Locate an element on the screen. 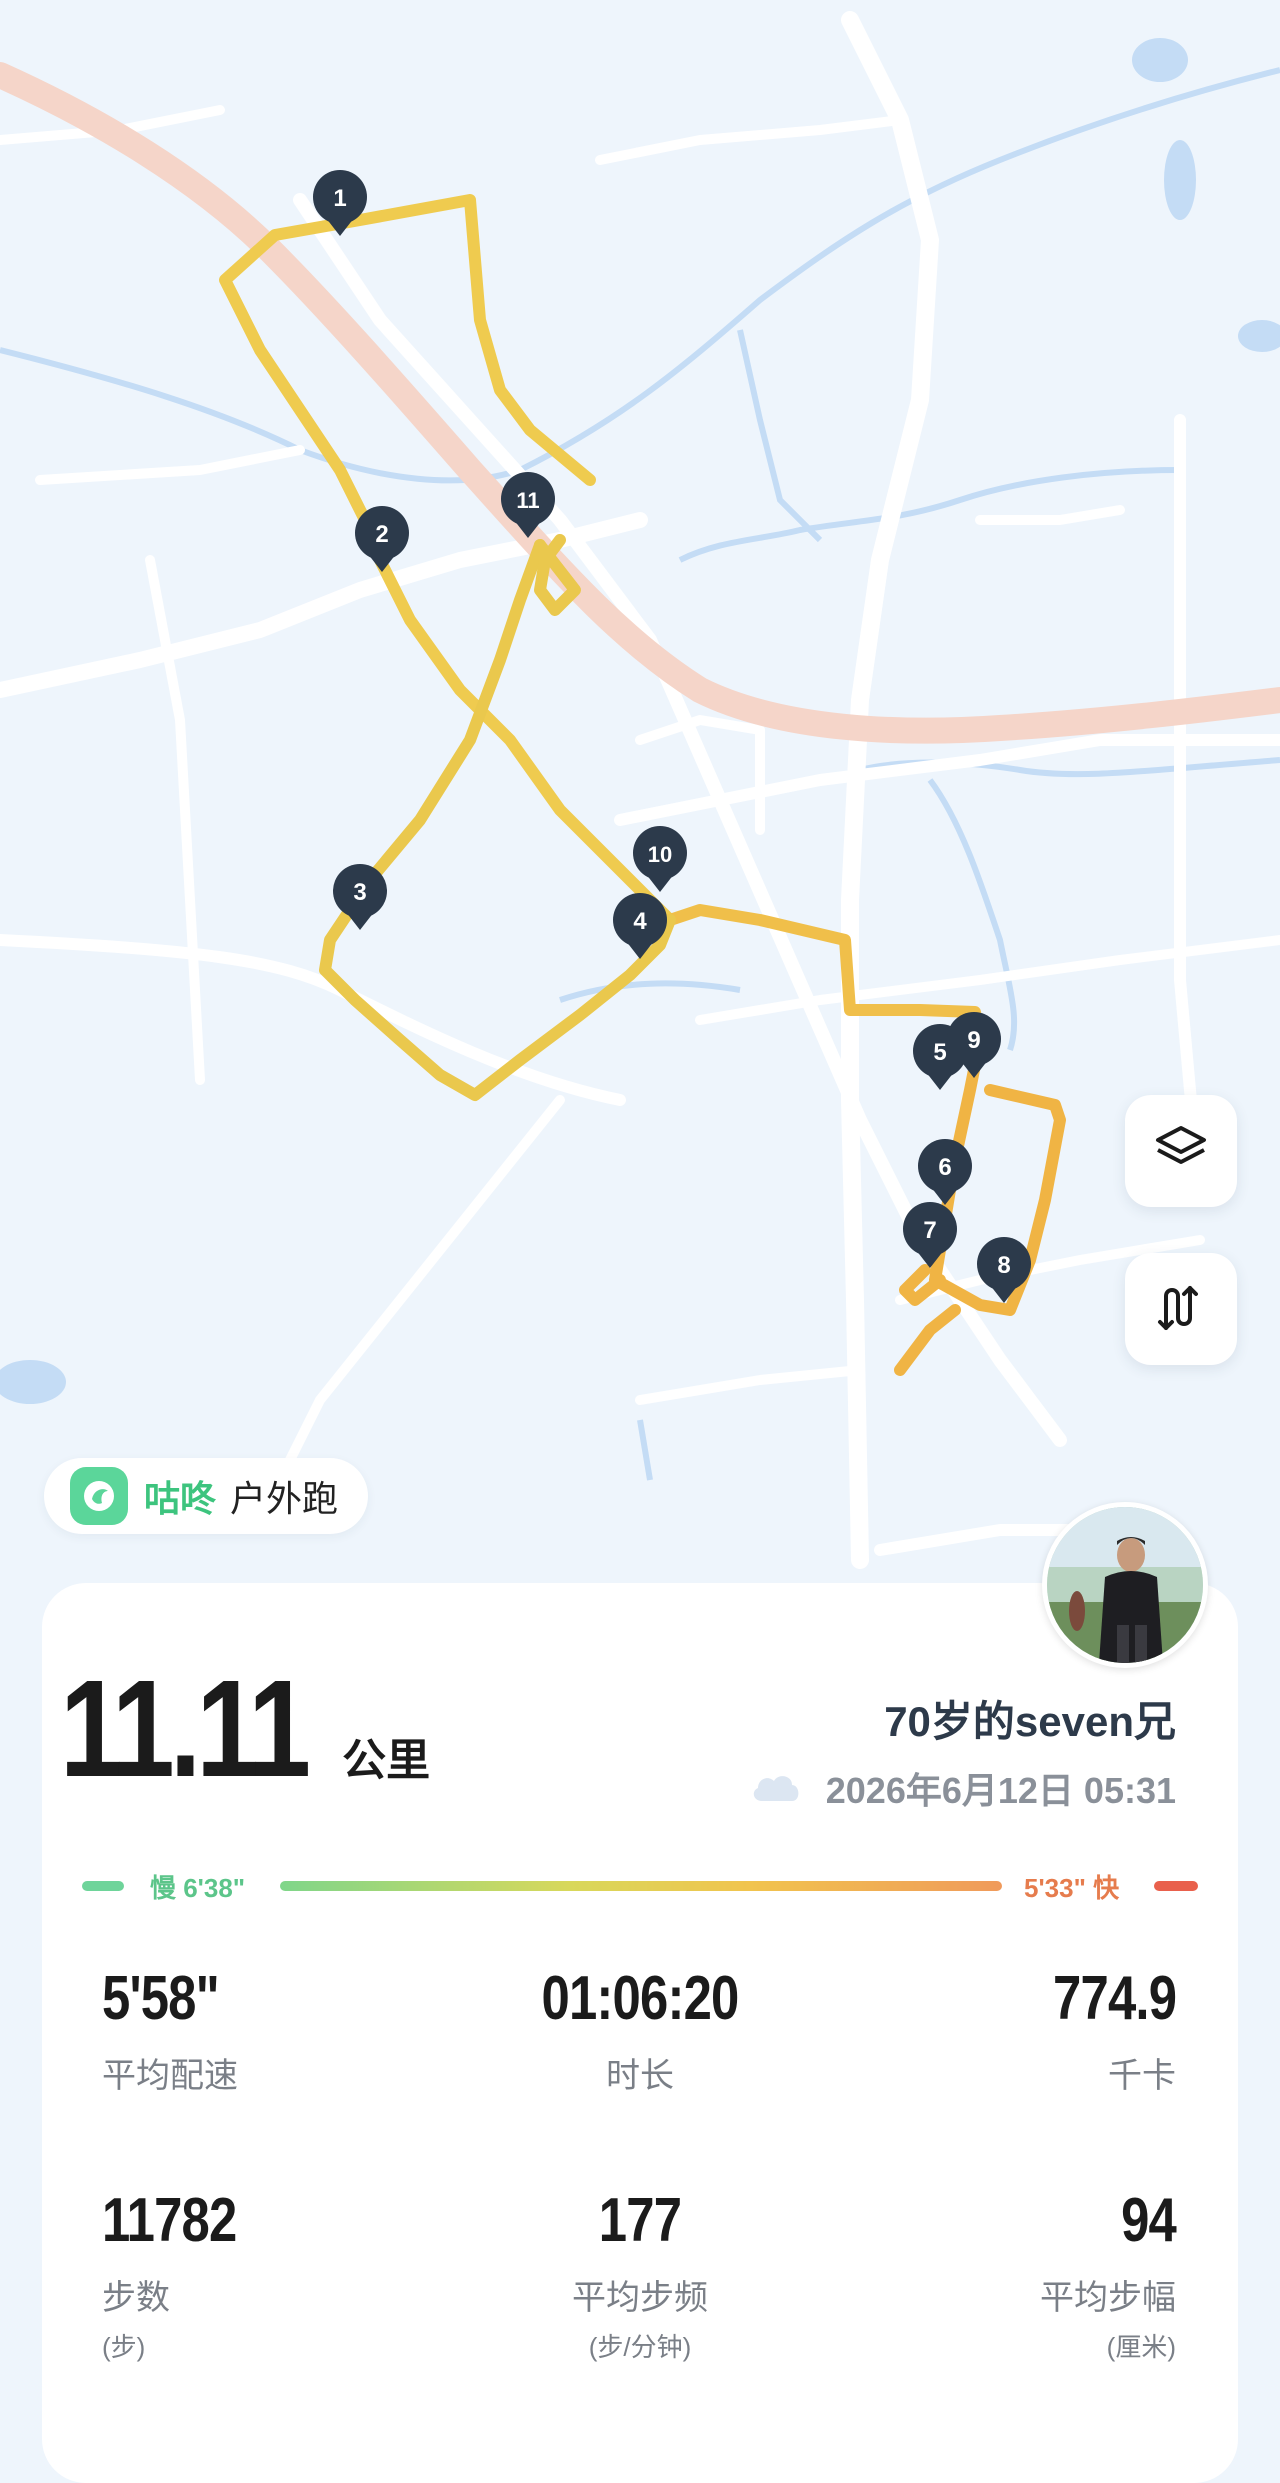  stat-label: 步数 is located at coordinates (136, 2298).